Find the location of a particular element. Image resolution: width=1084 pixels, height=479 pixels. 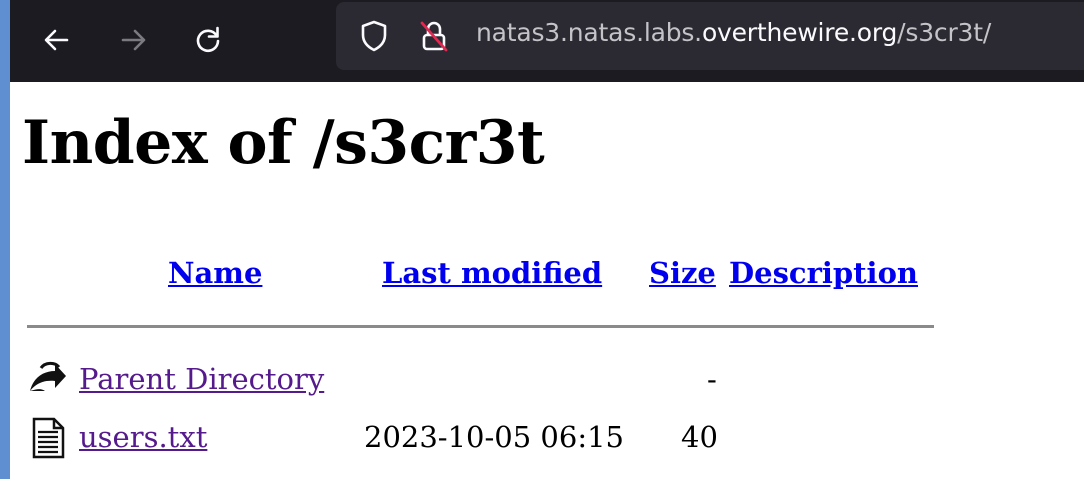

back-arrow-icon is located at coordinates (56, 40).